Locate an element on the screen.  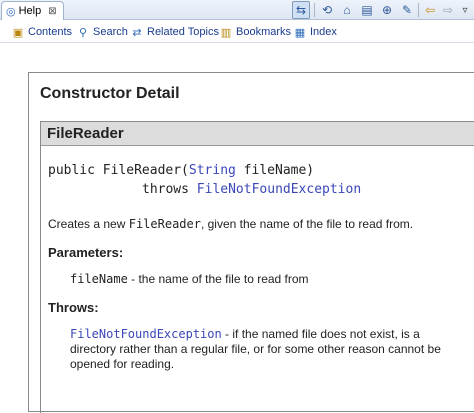
link-with-contents-icon: ⟲ is located at coordinates (327, 10).